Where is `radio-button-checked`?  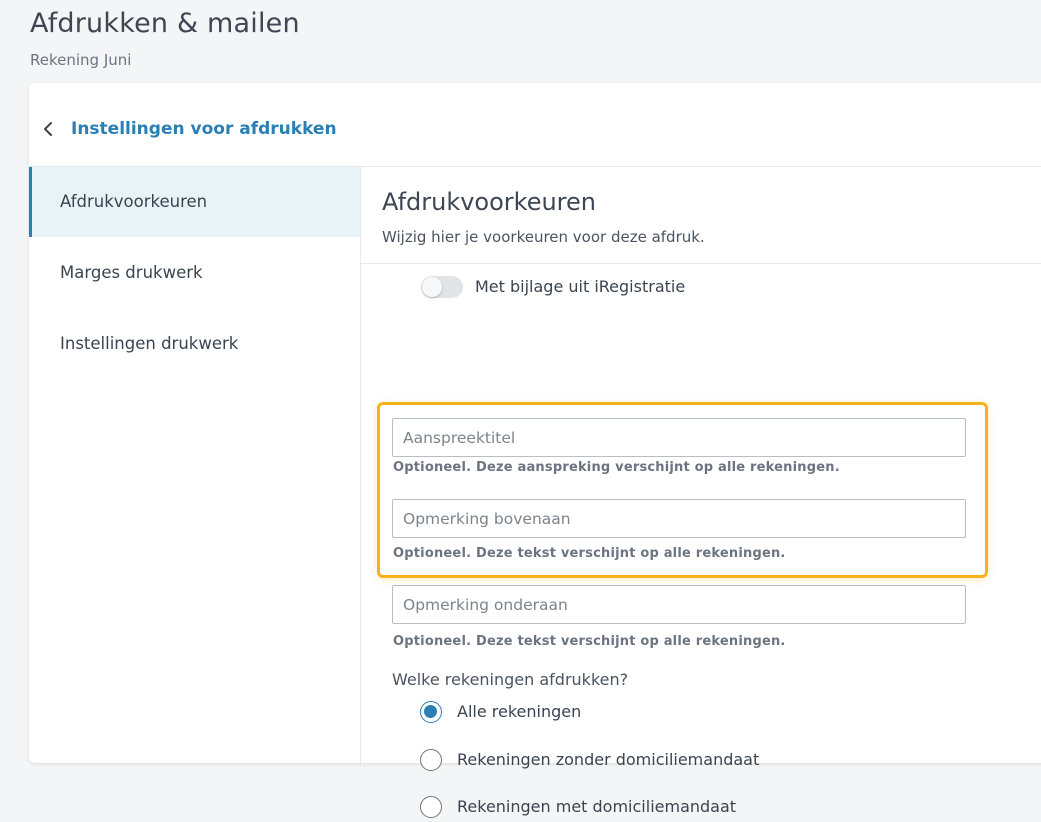
radio-button-checked is located at coordinates (431, 712).